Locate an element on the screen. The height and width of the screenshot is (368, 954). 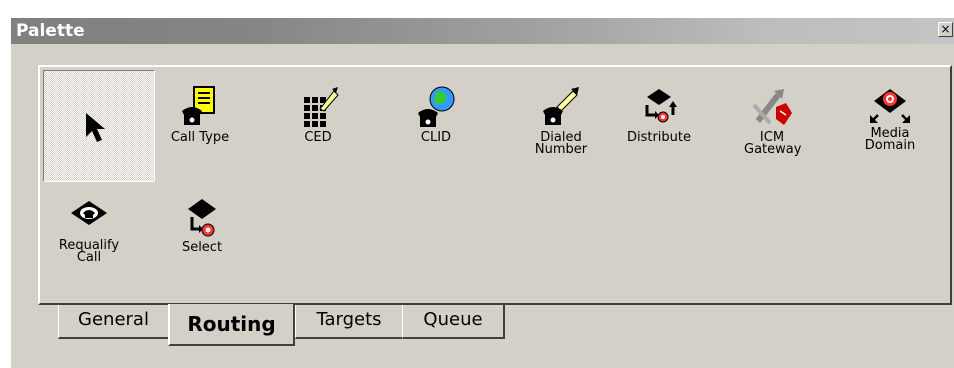
tab-targets: Targets is located at coordinates (349, 322).